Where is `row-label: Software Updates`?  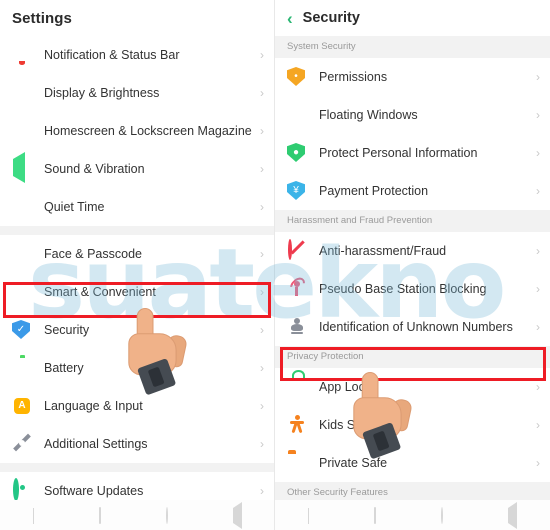
row-label: Software Updates is located at coordinates (94, 491).